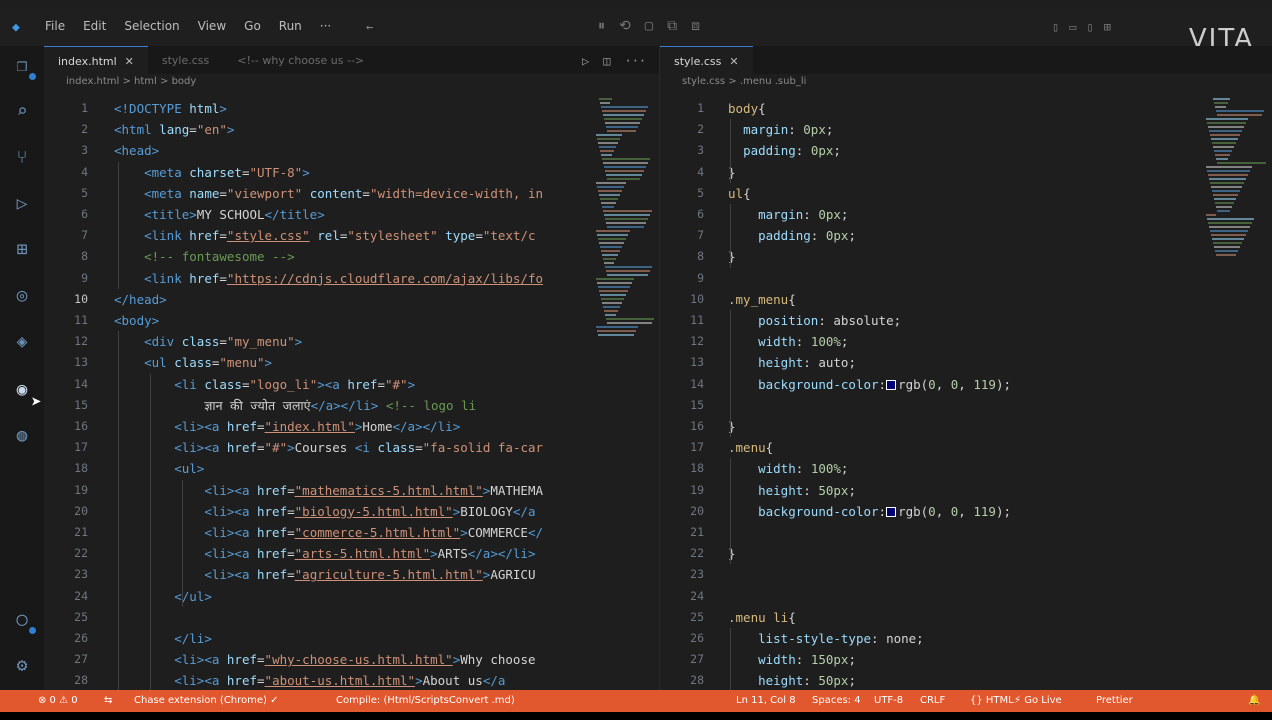  What do you see at coordinates (351, 256) in the screenshot?
I see `code-line: 8 <!-- fontawesome -->` at bounding box center [351, 256].